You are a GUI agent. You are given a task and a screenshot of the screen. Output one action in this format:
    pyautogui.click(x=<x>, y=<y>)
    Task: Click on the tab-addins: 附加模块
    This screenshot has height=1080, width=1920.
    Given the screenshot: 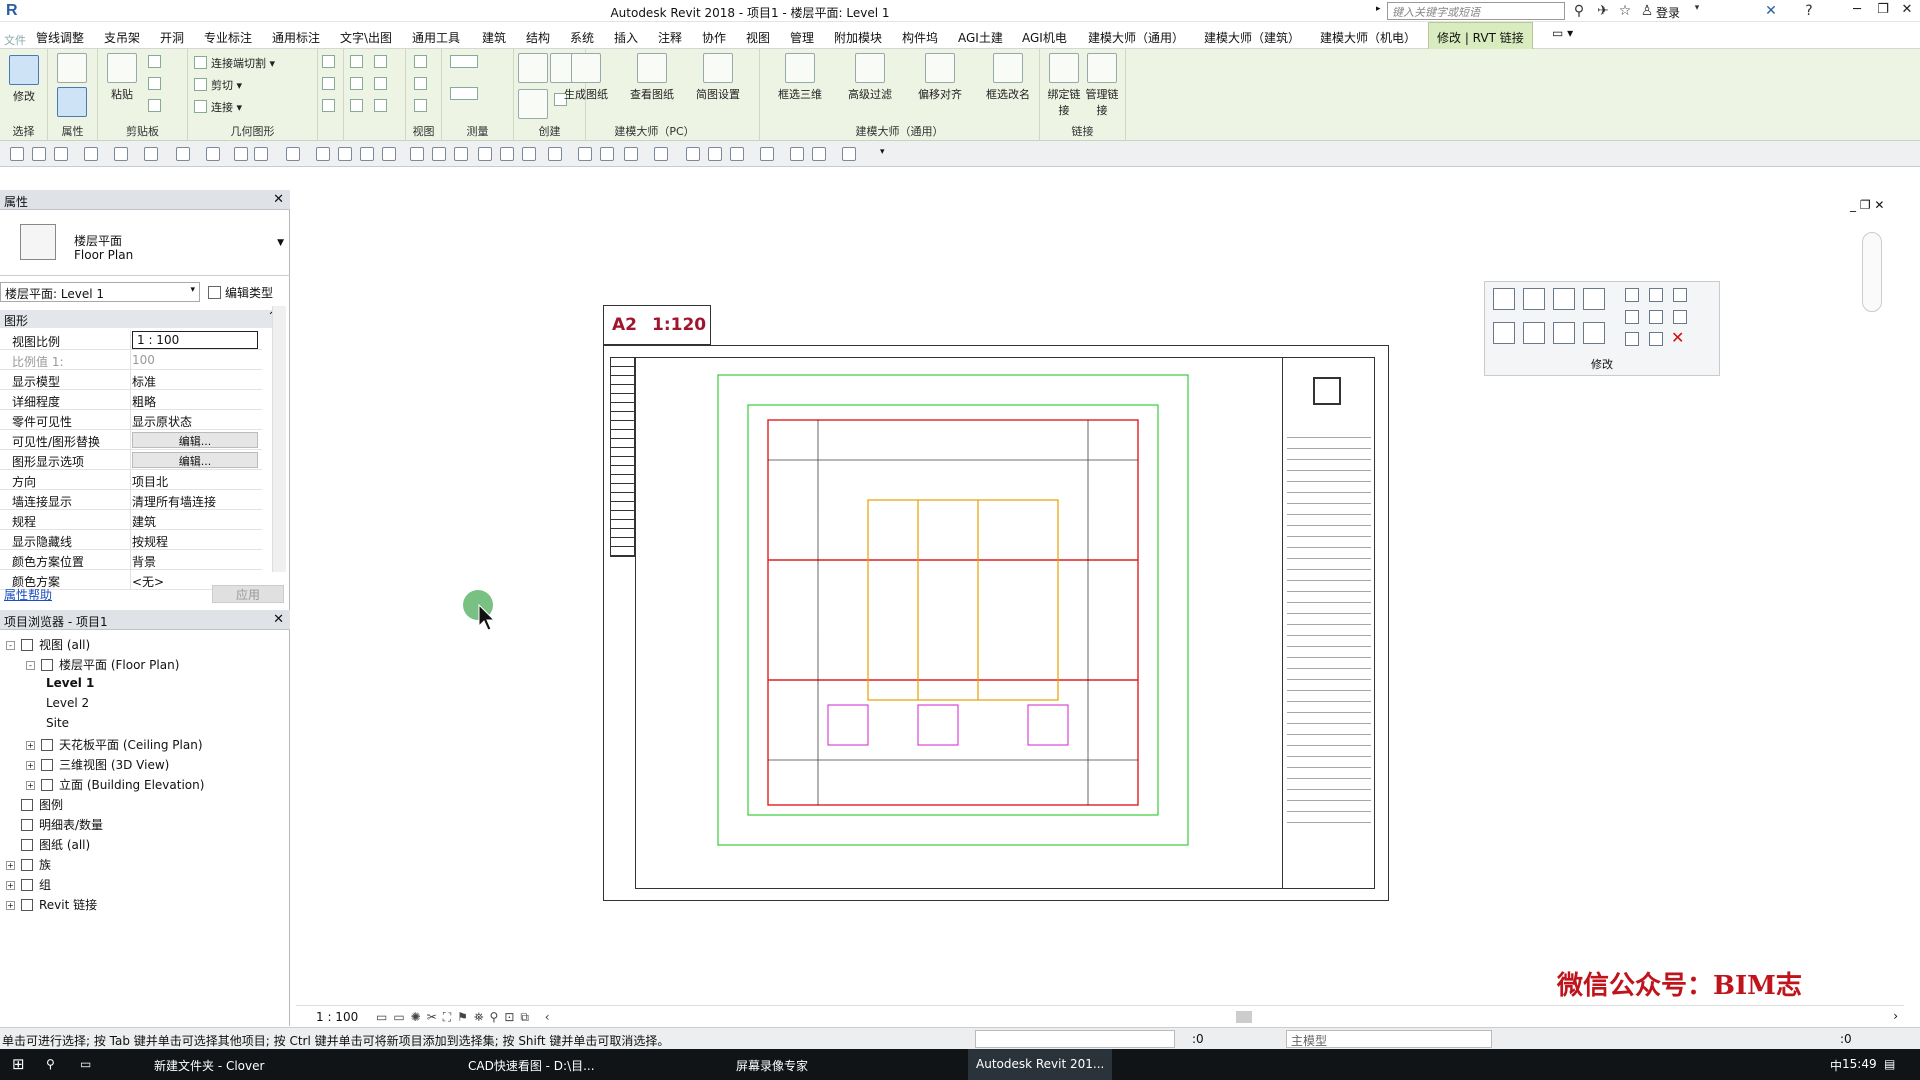 What is the action you would take?
    pyautogui.click(x=858, y=37)
    